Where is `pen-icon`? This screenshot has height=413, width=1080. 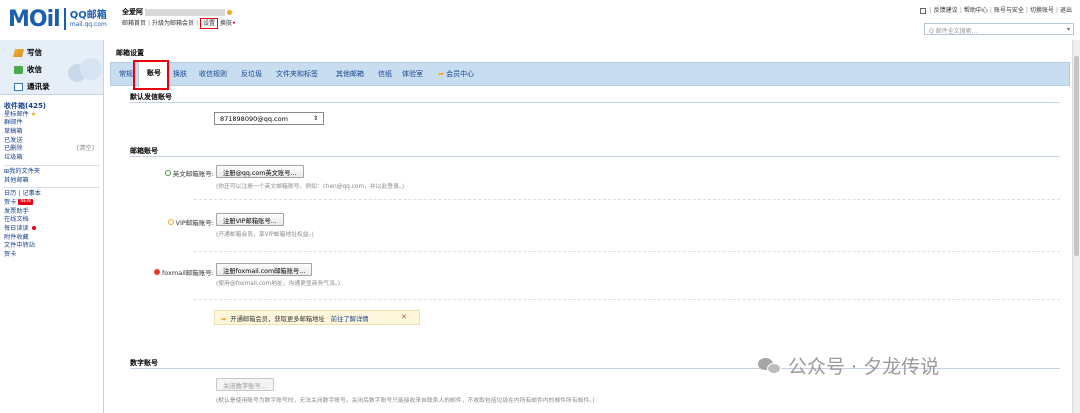
pen-icon is located at coordinates (18, 52).